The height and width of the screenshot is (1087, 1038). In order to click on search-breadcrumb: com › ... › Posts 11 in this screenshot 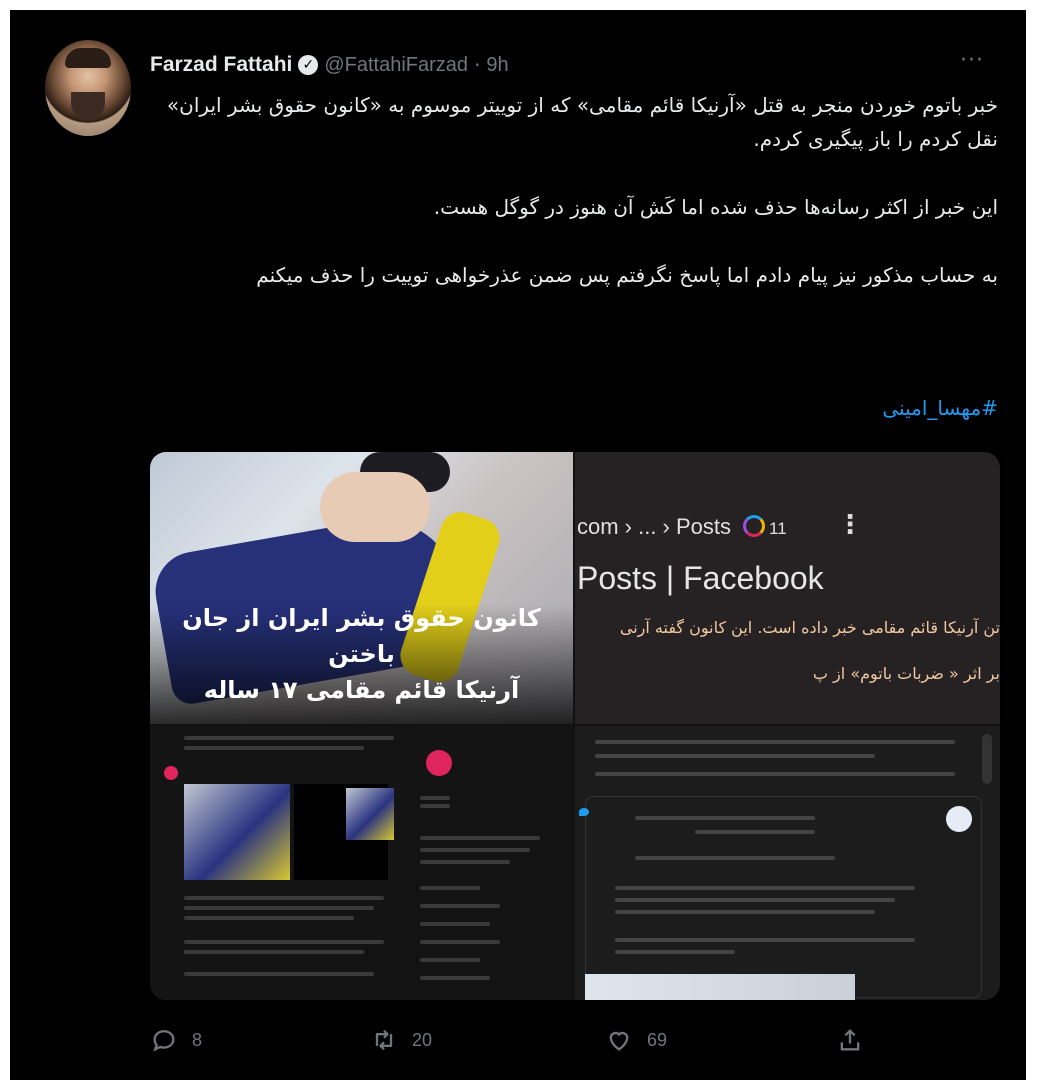, I will do `click(682, 527)`.